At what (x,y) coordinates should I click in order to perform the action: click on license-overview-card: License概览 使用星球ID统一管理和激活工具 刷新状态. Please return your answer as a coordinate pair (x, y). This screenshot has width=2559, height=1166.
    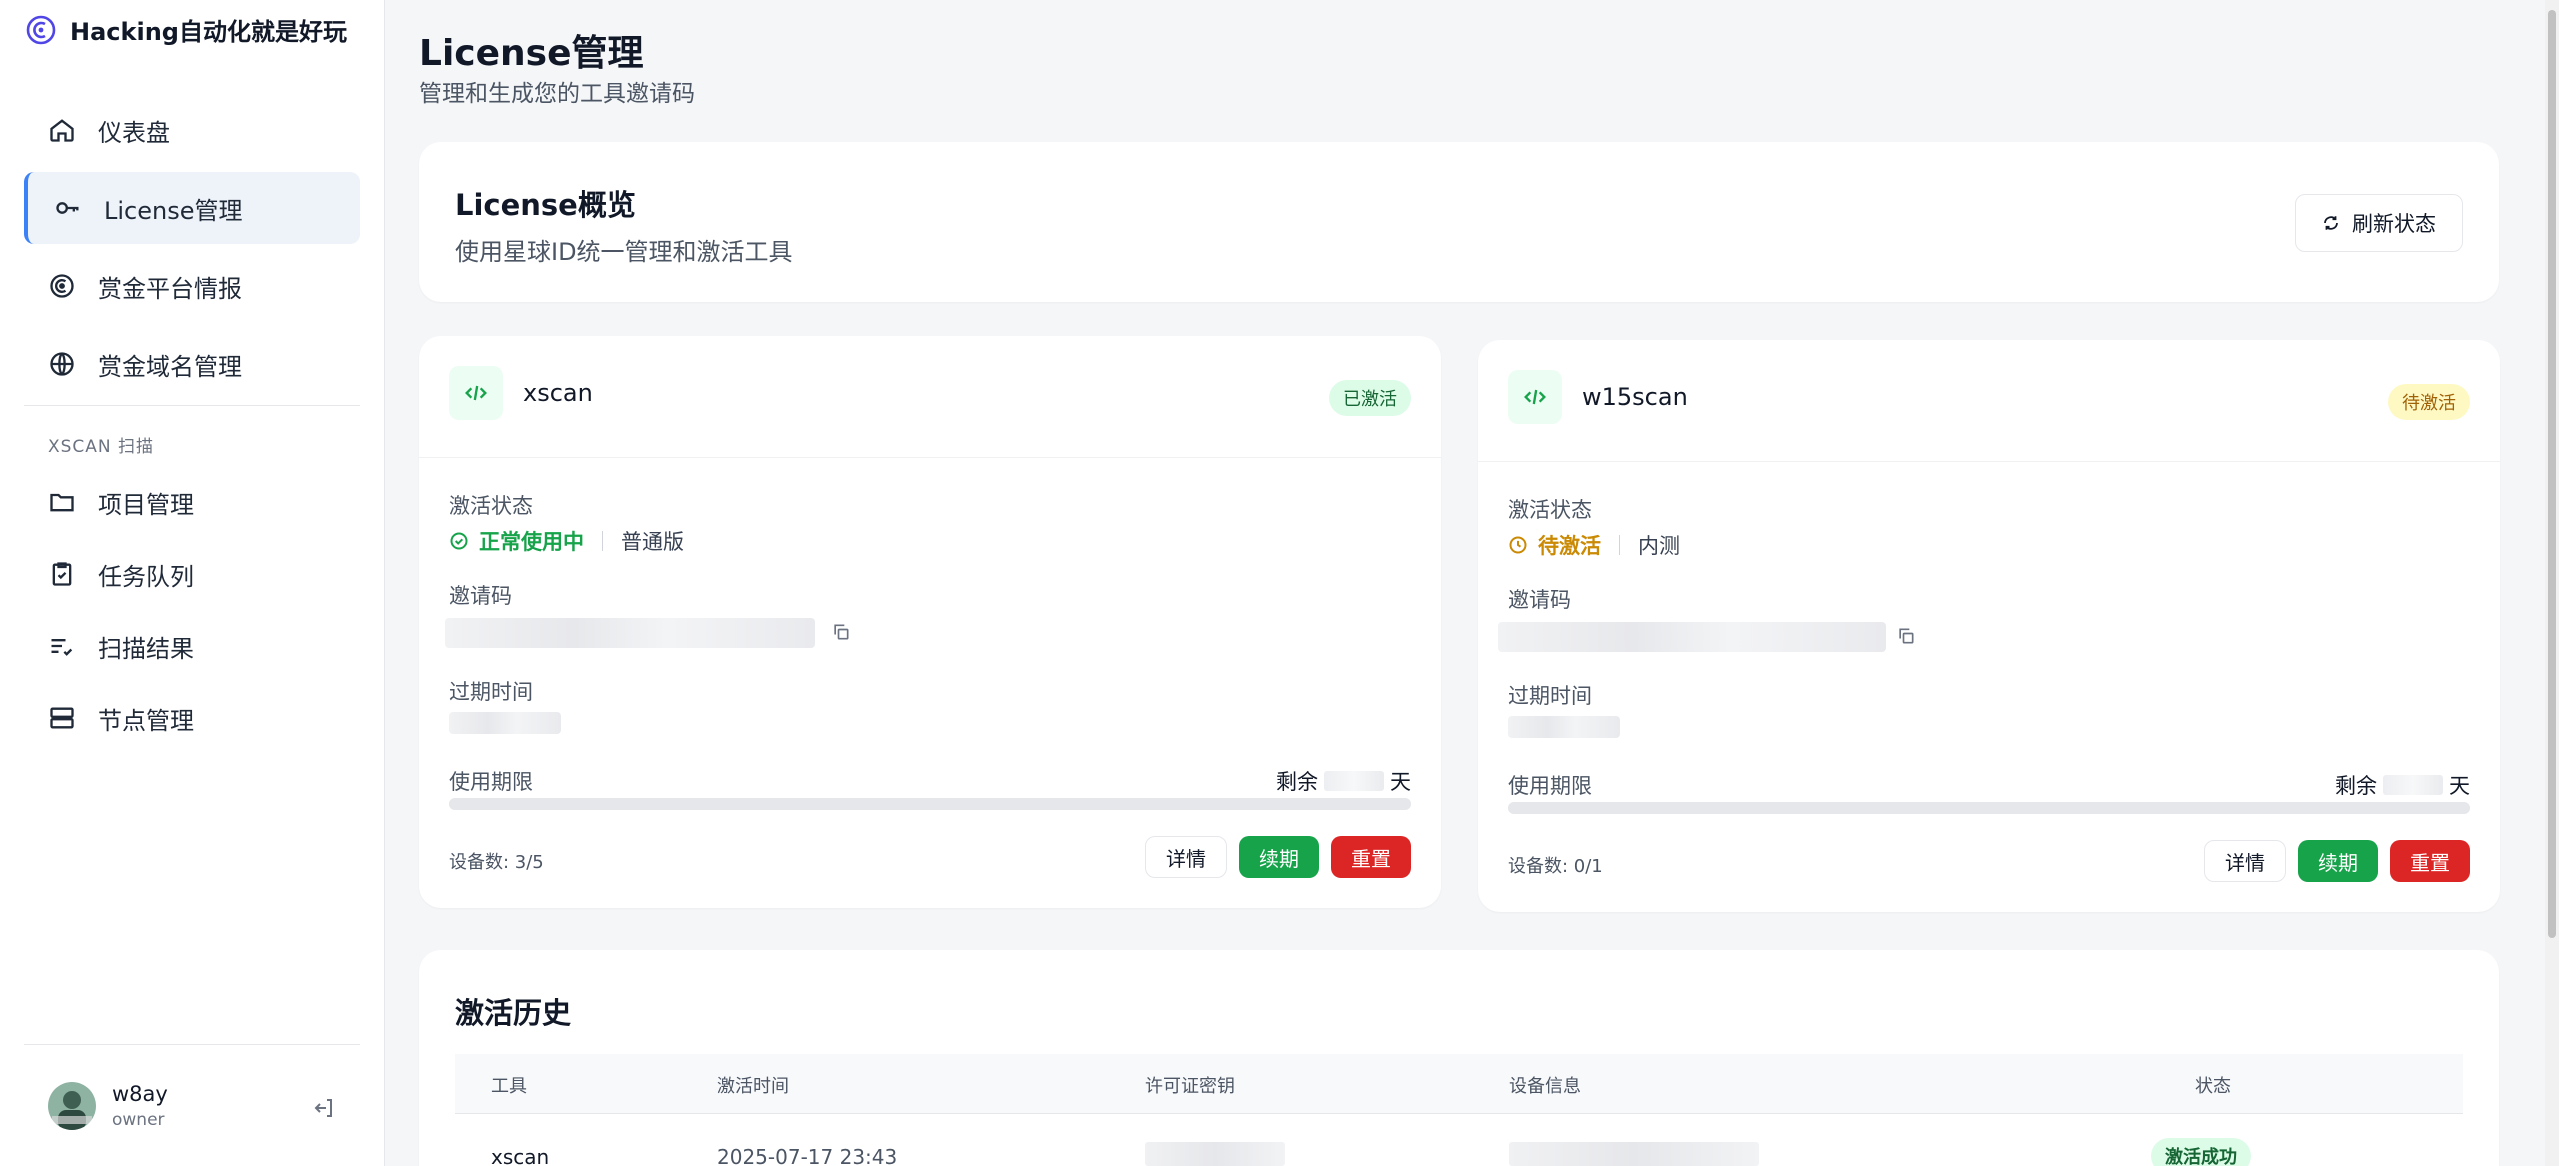
    Looking at the image, I should click on (1459, 222).